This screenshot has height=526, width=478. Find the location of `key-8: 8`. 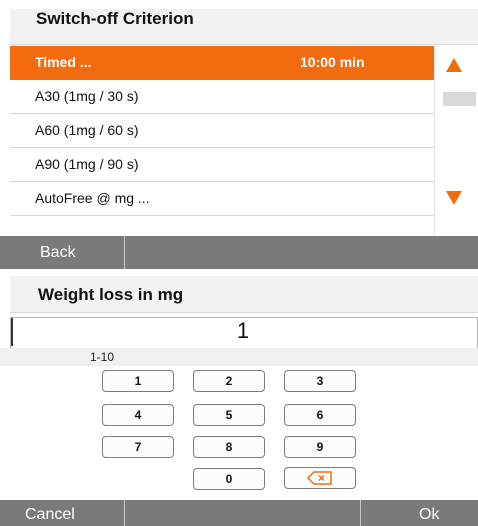

key-8: 8 is located at coordinates (229, 447).